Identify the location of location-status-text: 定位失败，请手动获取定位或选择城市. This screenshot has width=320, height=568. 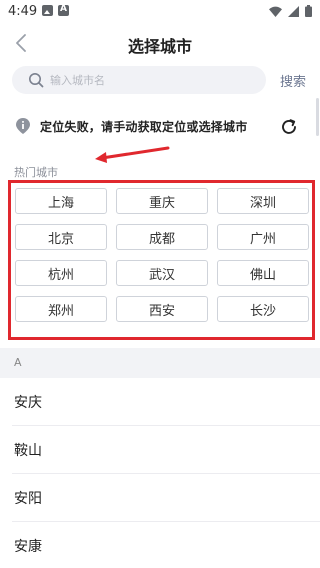
(144, 127).